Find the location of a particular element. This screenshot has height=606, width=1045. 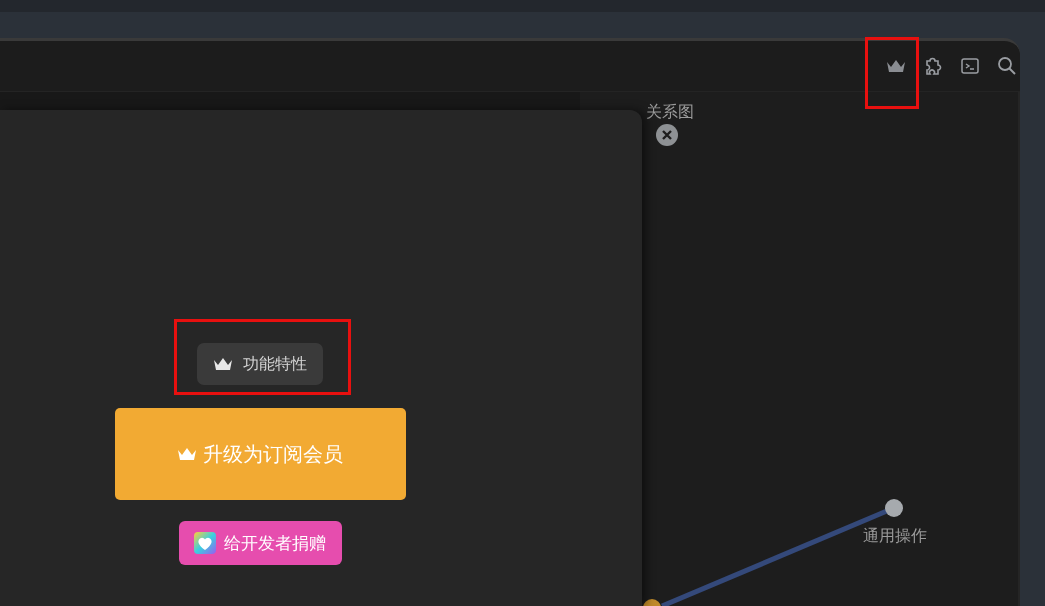

donate-button: 给开发者捐赠 is located at coordinates (260, 543).